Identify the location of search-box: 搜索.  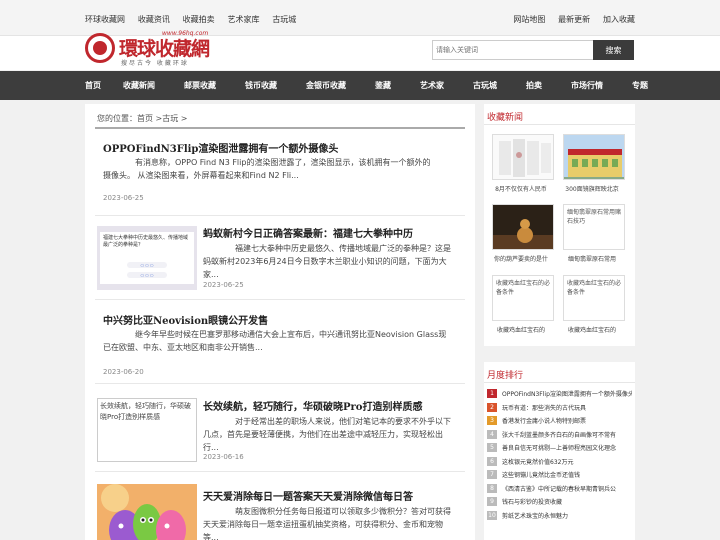
(533, 50).